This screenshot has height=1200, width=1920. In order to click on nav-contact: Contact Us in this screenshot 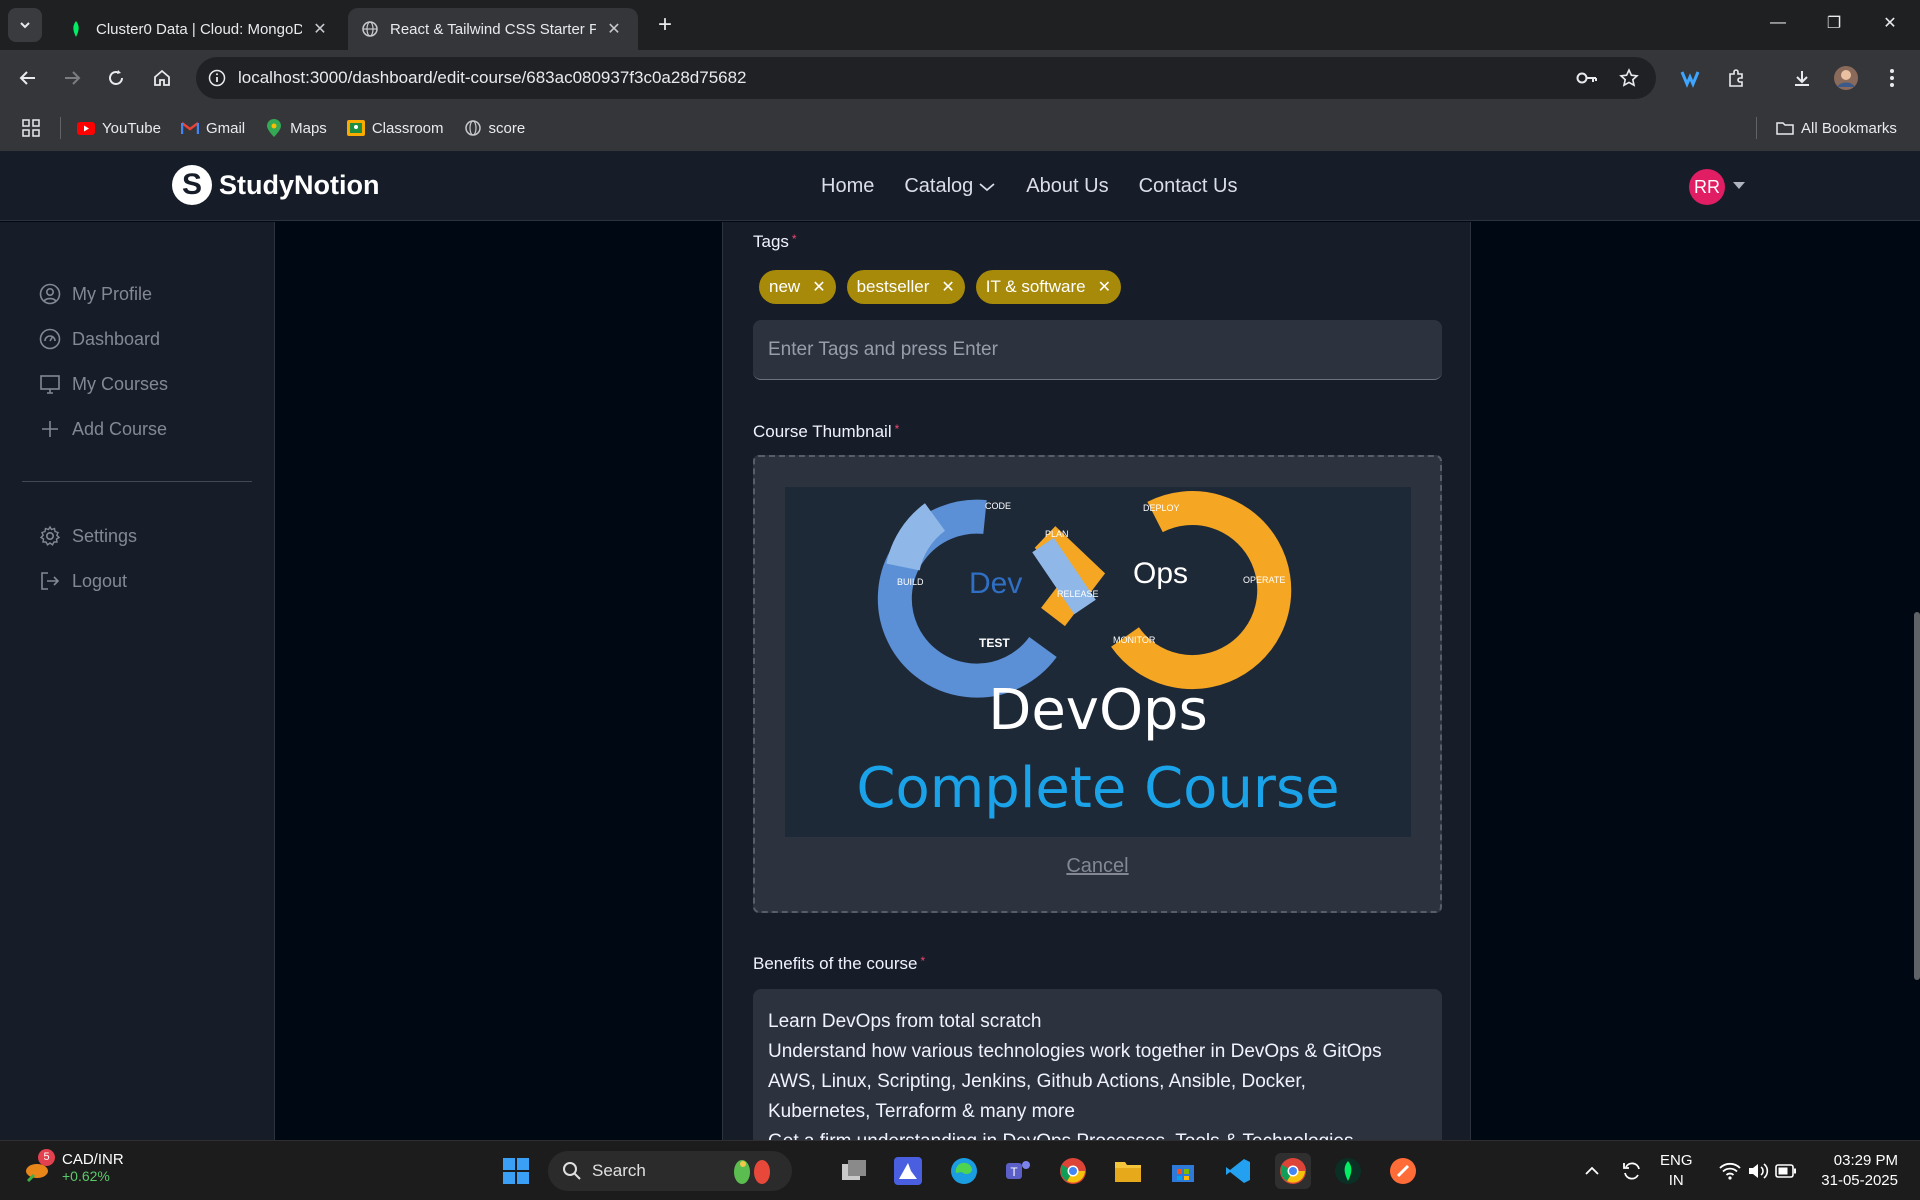, I will do `click(1188, 186)`.